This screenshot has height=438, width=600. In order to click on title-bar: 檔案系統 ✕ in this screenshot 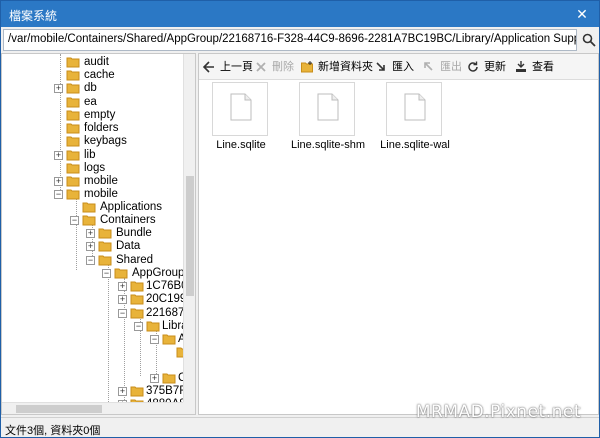, I will do `click(300, 14)`.